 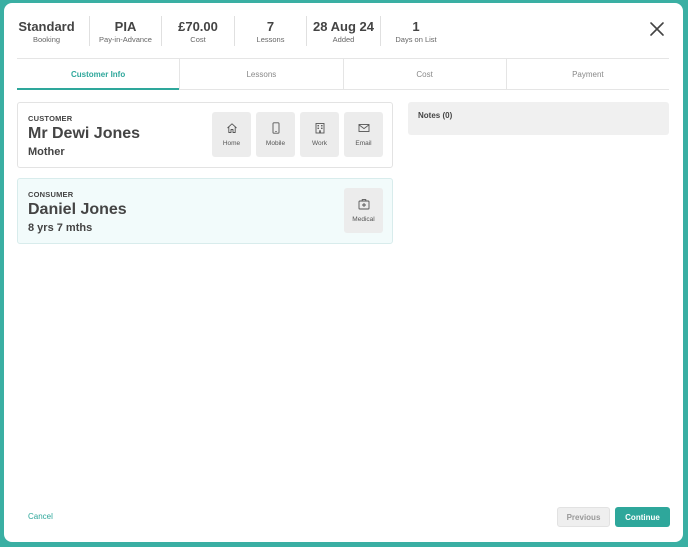 What do you see at coordinates (60, 228) in the screenshot?
I see `consumer-age: 8 yrs 7 mths` at bounding box center [60, 228].